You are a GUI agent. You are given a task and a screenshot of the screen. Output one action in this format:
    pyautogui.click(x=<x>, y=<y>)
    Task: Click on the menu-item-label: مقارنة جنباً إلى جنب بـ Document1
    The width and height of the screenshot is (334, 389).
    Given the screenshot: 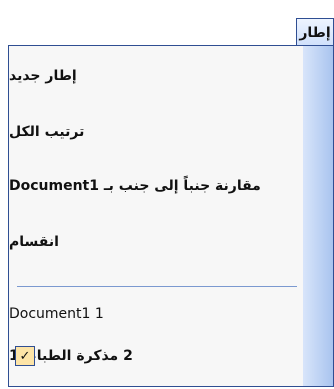 What is the action you would take?
    pyautogui.click(x=135, y=186)
    